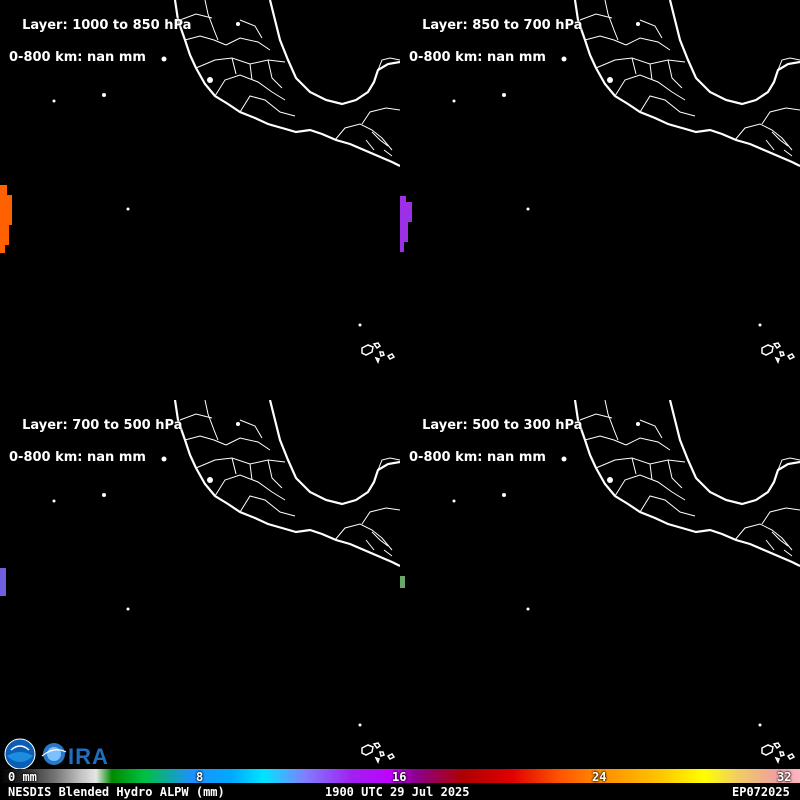 This screenshot has width=800, height=800. Describe the element at coordinates (22, 777) in the screenshot. I see `colorbar-tick-0: 0 mm` at that location.